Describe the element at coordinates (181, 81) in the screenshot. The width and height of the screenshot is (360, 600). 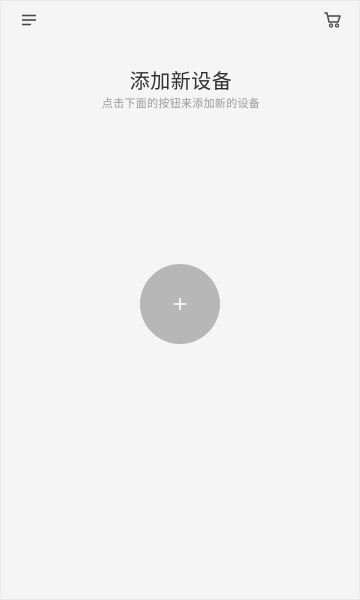
I see `page-title: 添加新设备` at that location.